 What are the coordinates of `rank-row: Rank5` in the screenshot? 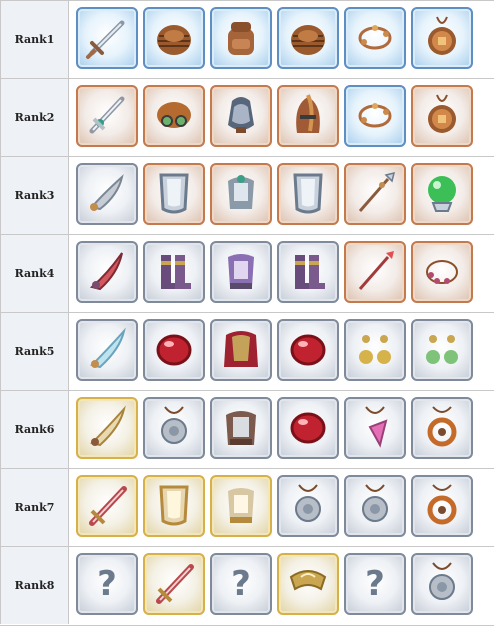 It's located at (247, 351).